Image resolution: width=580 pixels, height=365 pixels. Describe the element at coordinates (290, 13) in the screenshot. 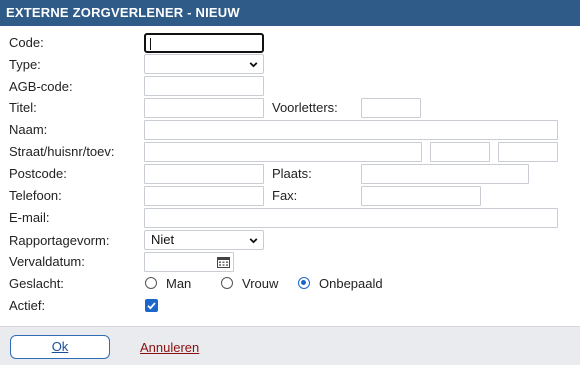

I see `dialog-title: EXTERNE ZORGVERLENER - NIEUW` at that location.